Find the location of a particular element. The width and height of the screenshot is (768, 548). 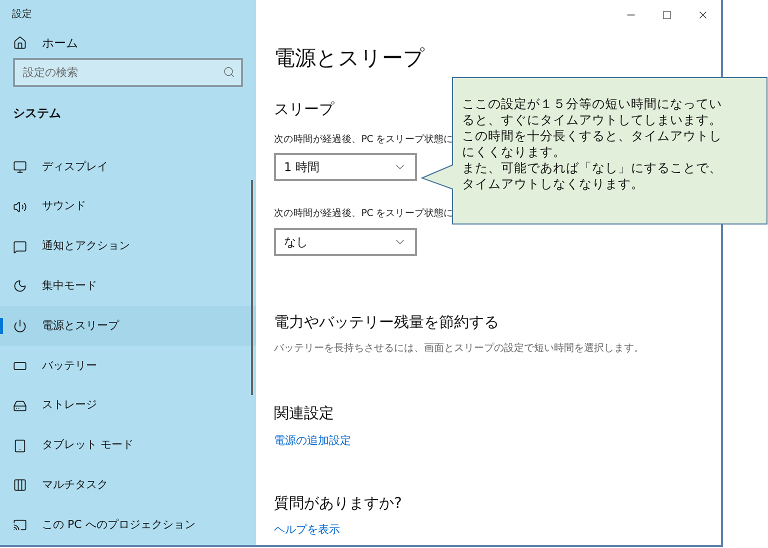

dropdown: 1 時間 is located at coordinates (345, 167).